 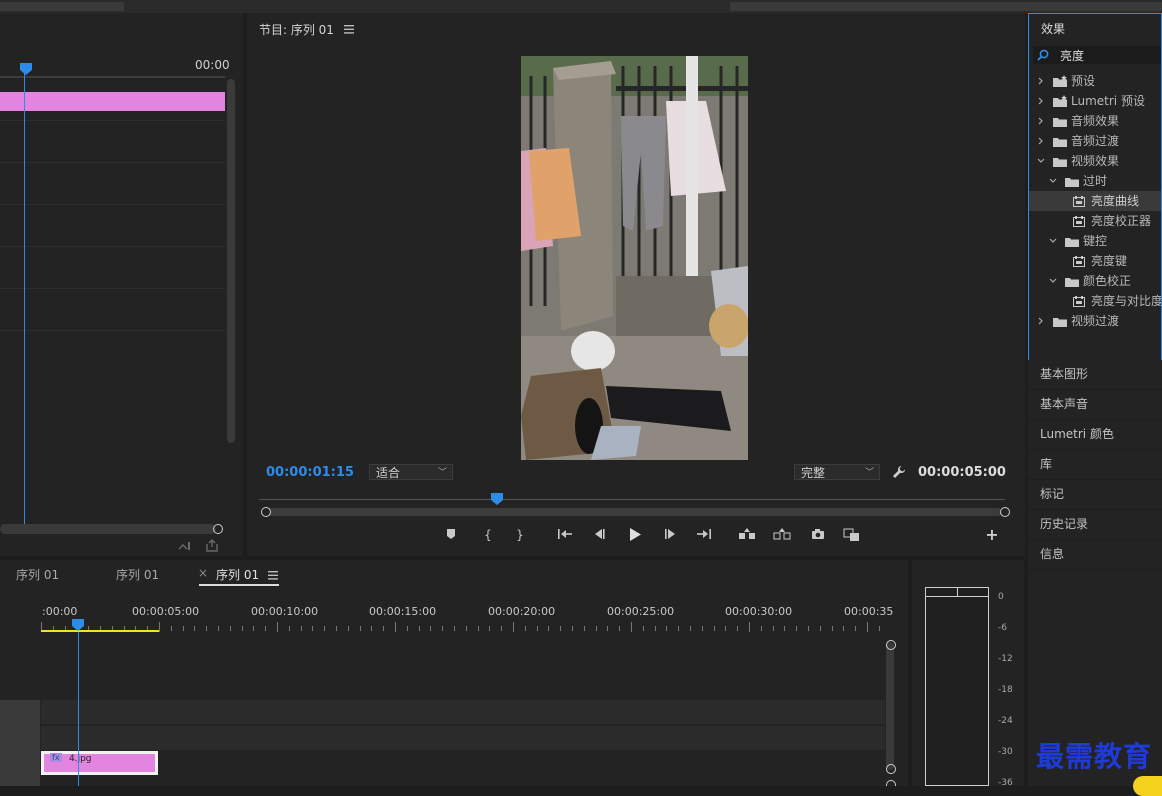 I want to click on effect-item: 亮度键, so click(x=1095, y=261).